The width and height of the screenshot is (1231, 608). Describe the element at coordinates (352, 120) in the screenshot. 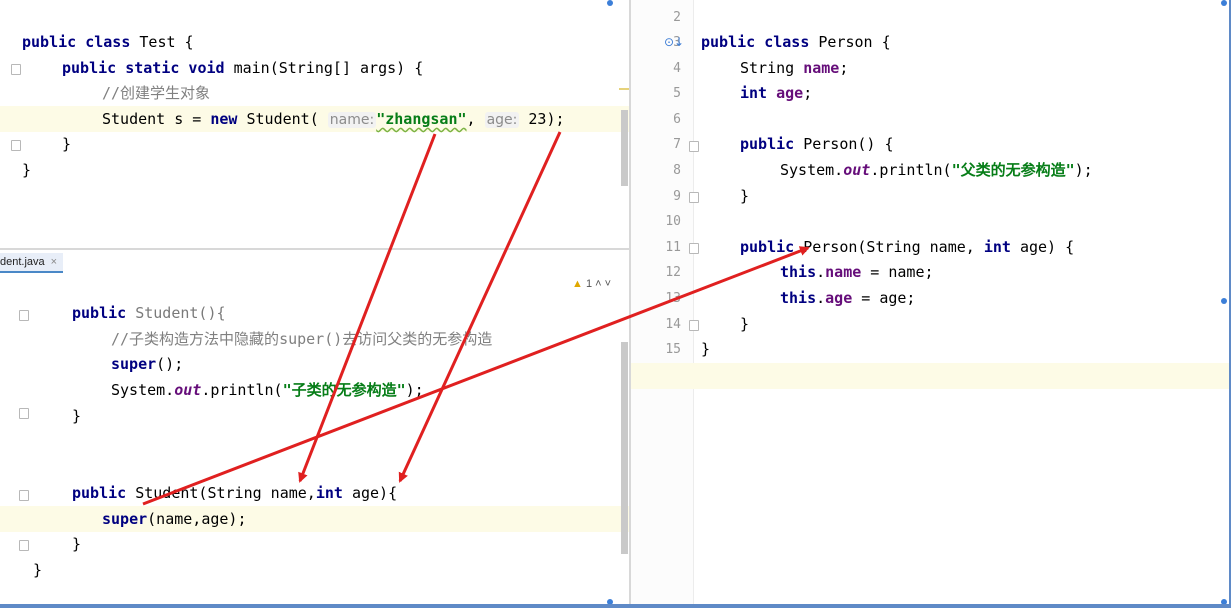

I see `parameter-hint: name:` at that location.